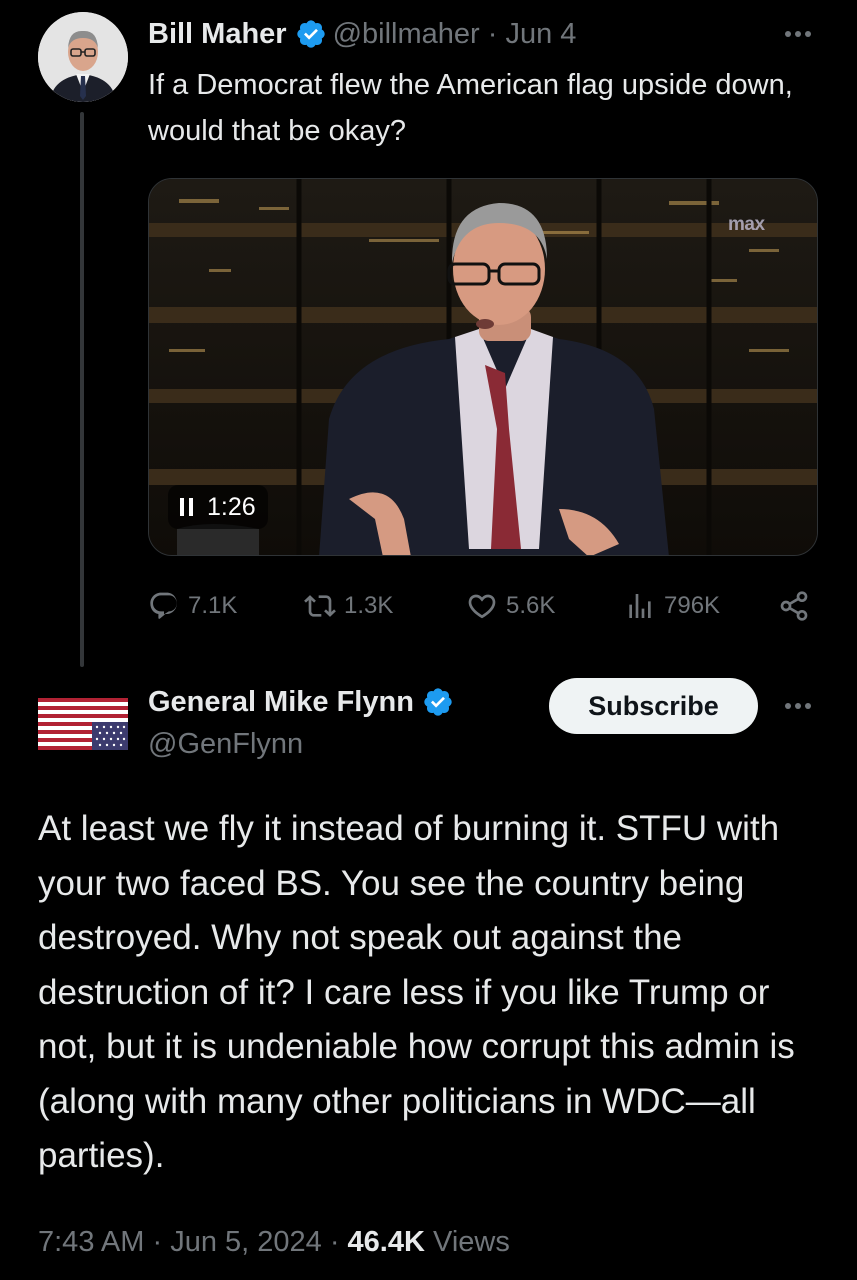 The height and width of the screenshot is (1280, 857). I want to click on reply-button: 7.1K, so click(192, 606).